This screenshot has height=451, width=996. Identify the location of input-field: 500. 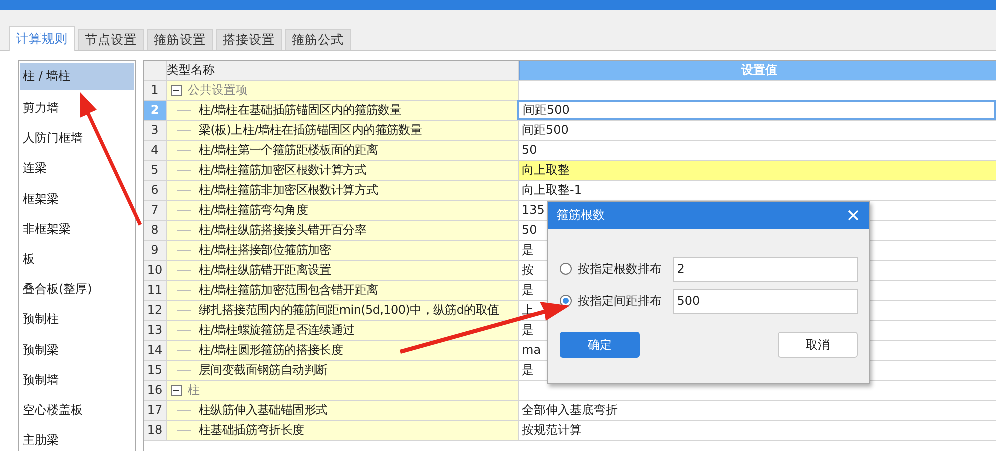
(765, 301).